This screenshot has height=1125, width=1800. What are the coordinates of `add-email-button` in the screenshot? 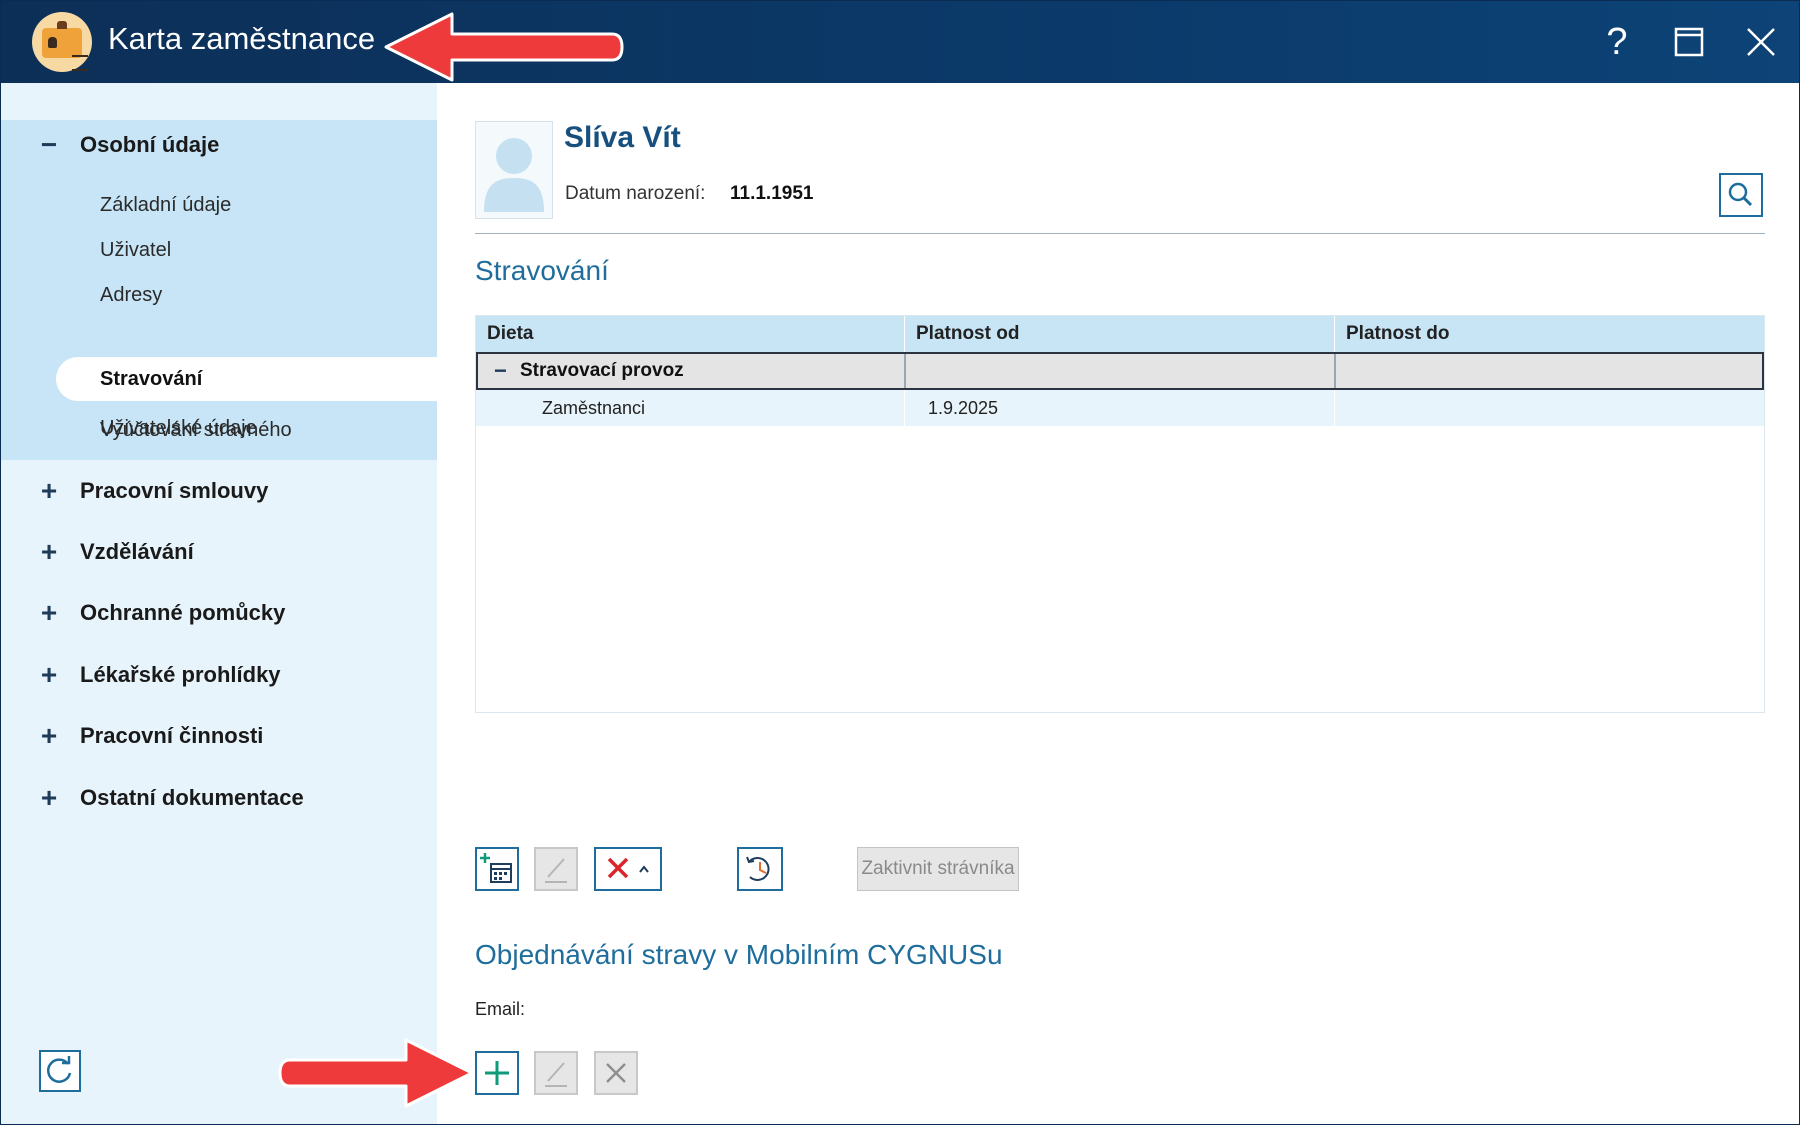 It's located at (497, 1073).